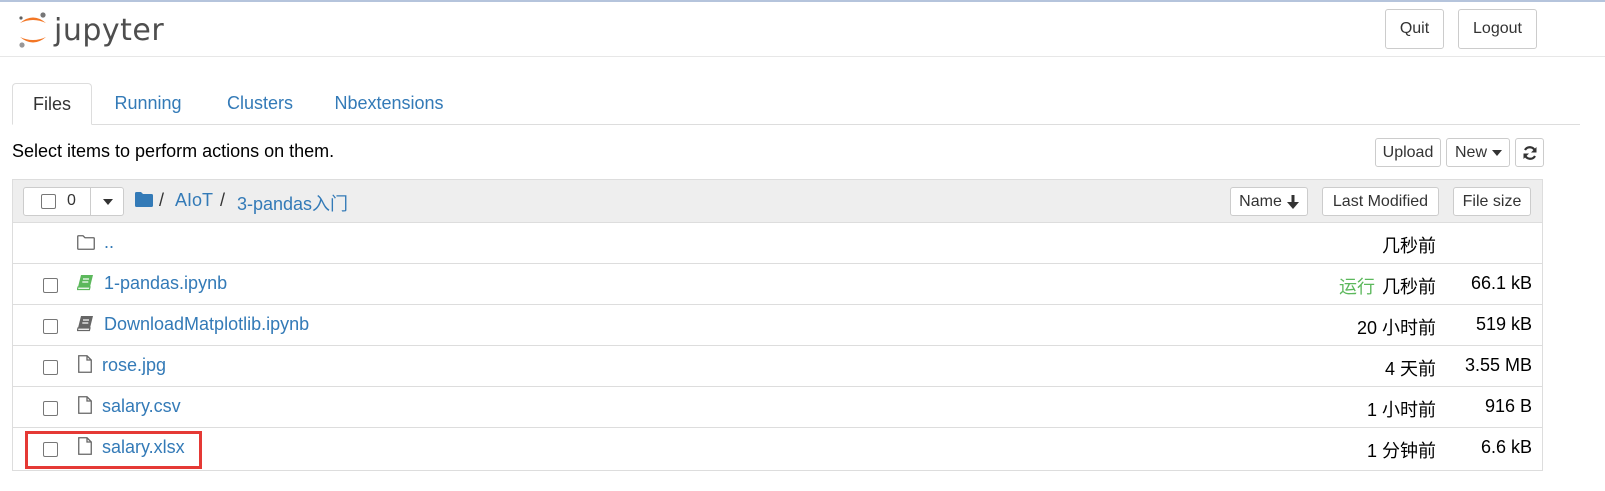  What do you see at coordinates (1414, 29) in the screenshot?
I see `quit-button: Quit` at bounding box center [1414, 29].